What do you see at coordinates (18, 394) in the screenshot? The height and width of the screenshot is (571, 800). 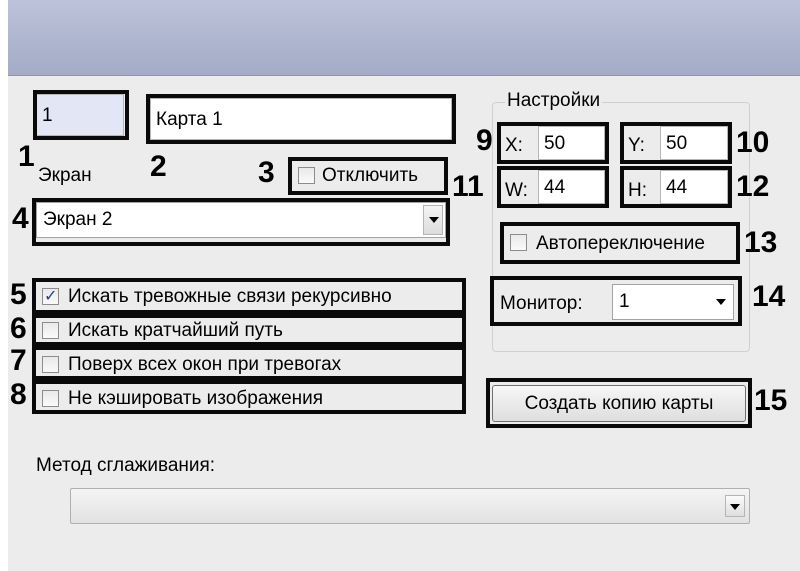 I see `callout-number-8: 8` at bounding box center [18, 394].